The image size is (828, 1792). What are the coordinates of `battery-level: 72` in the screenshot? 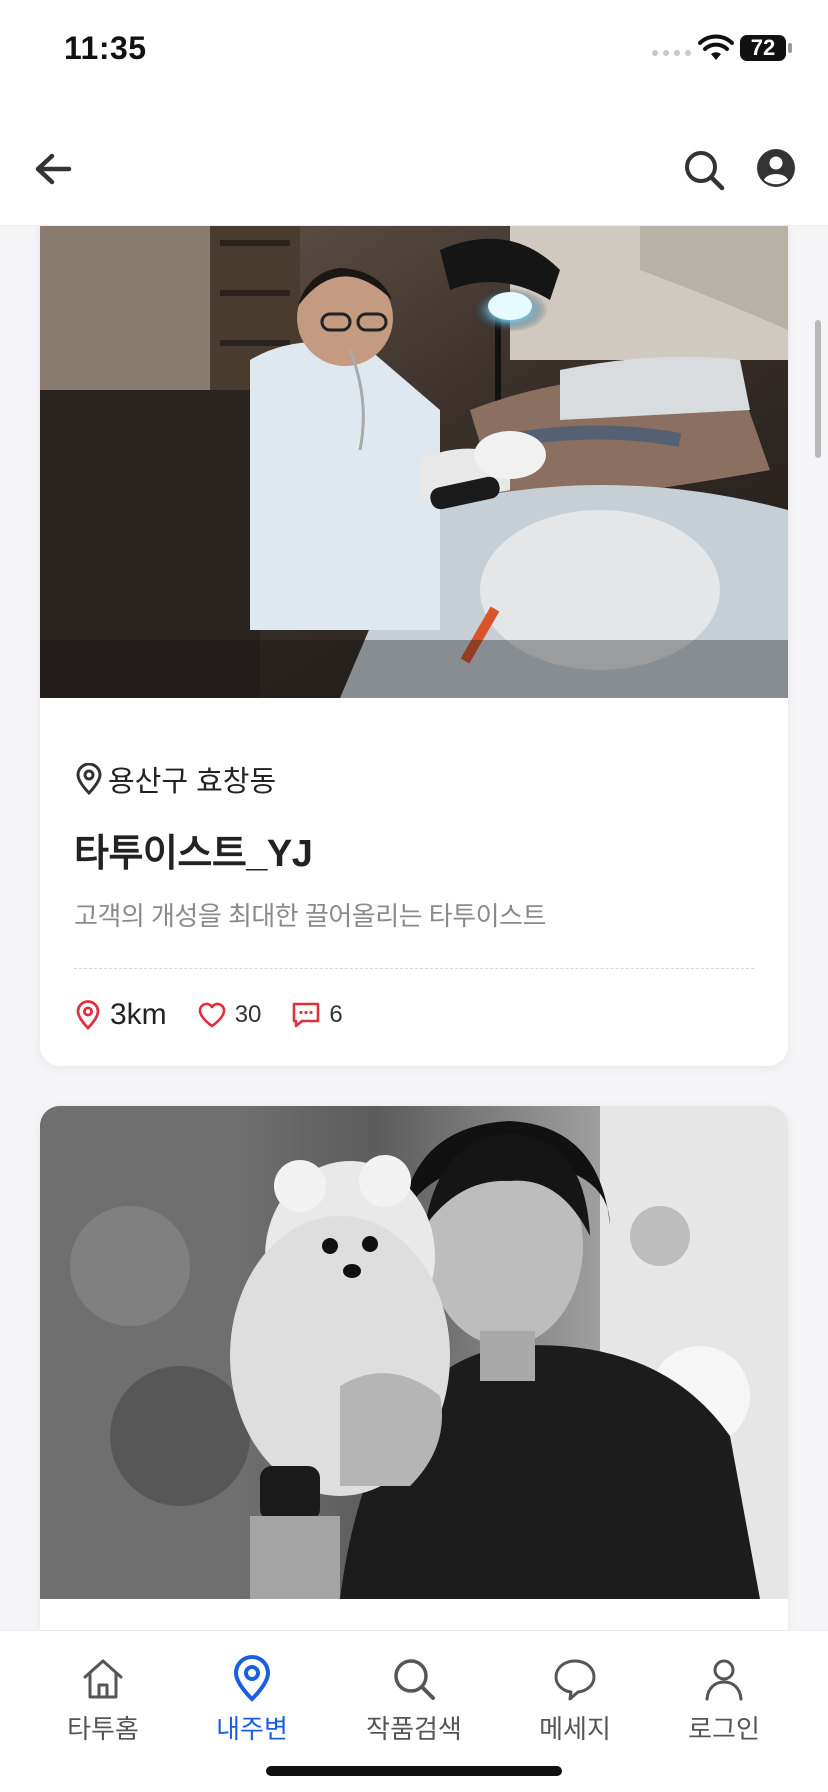 It's located at (763, 47).